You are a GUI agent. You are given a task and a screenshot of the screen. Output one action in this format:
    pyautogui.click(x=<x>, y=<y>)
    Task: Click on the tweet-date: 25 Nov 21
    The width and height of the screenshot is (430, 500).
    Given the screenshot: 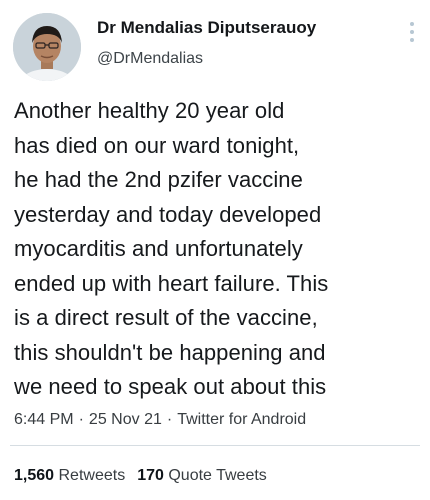 What is the action you would take?
    pyautogui.click(x=125, y=419)
    